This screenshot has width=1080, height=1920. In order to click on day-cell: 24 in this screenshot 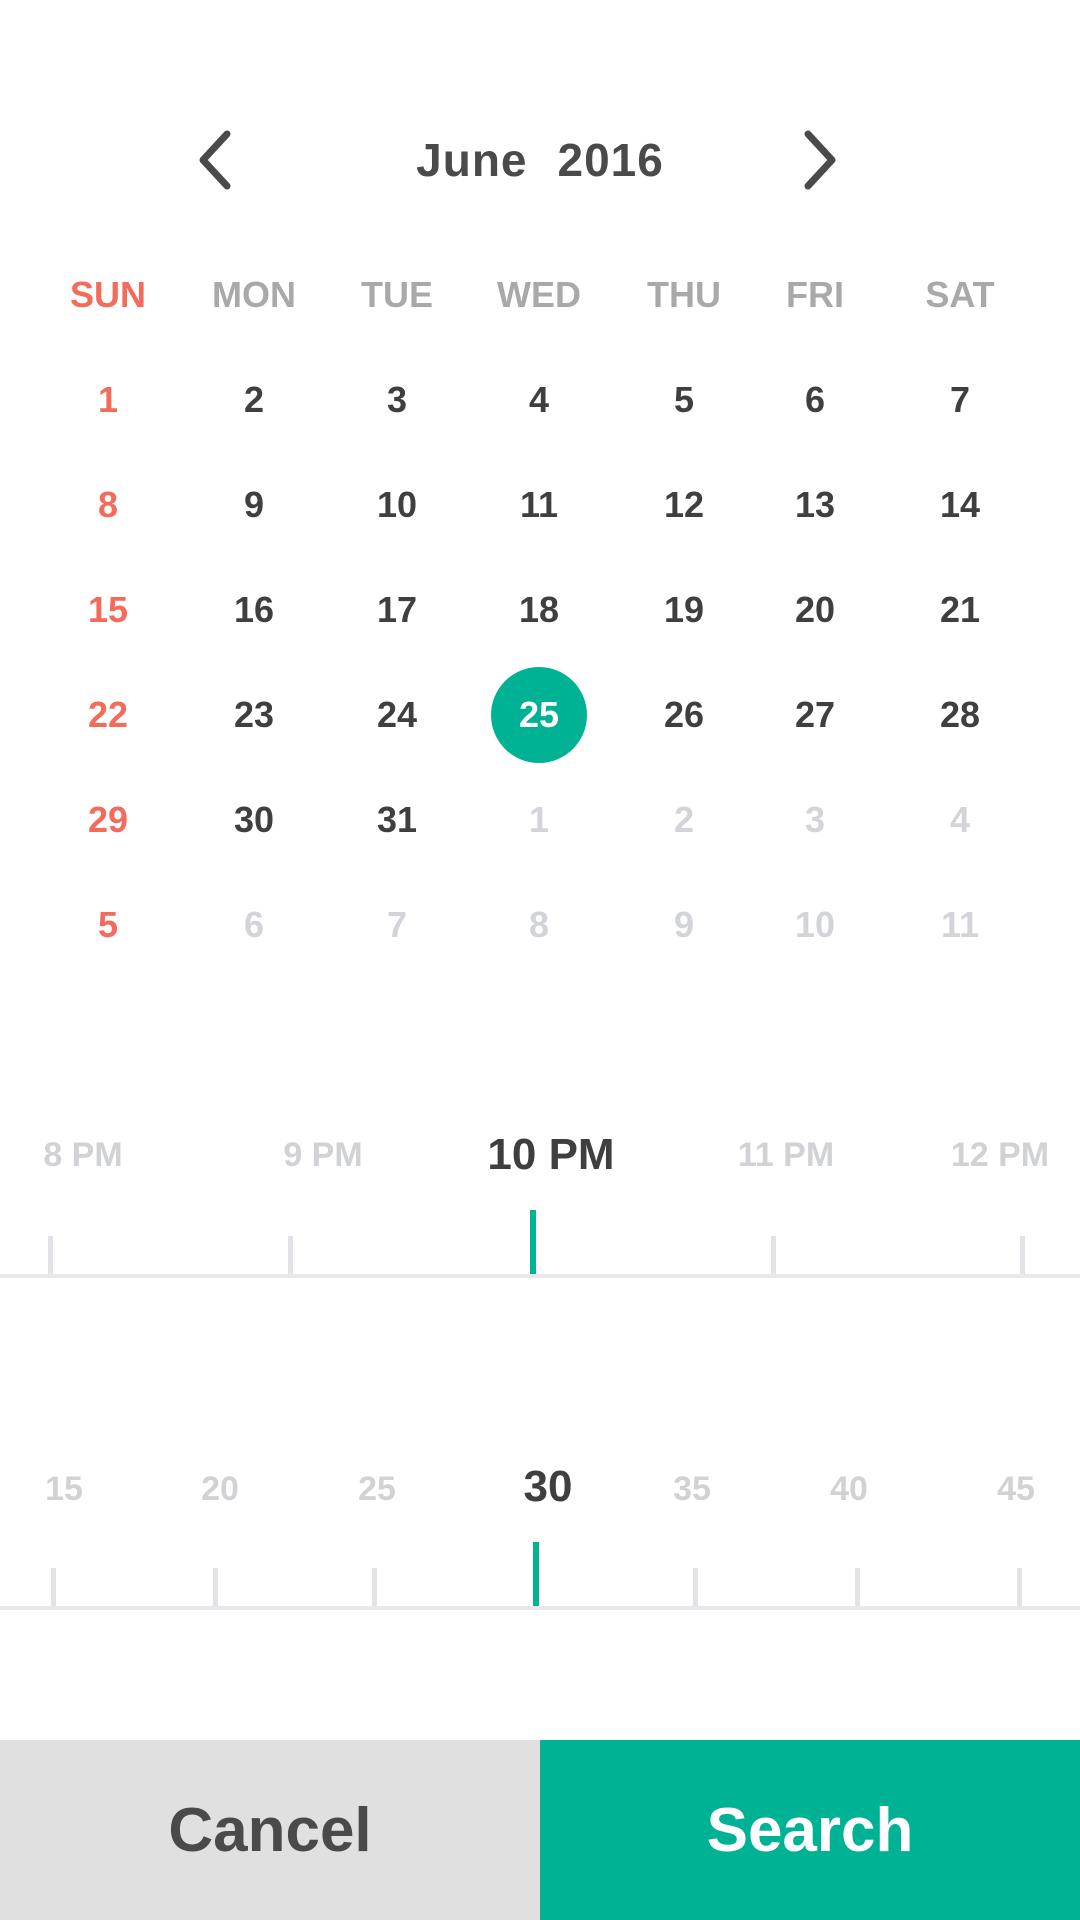, I will do `click(397, 715)`.